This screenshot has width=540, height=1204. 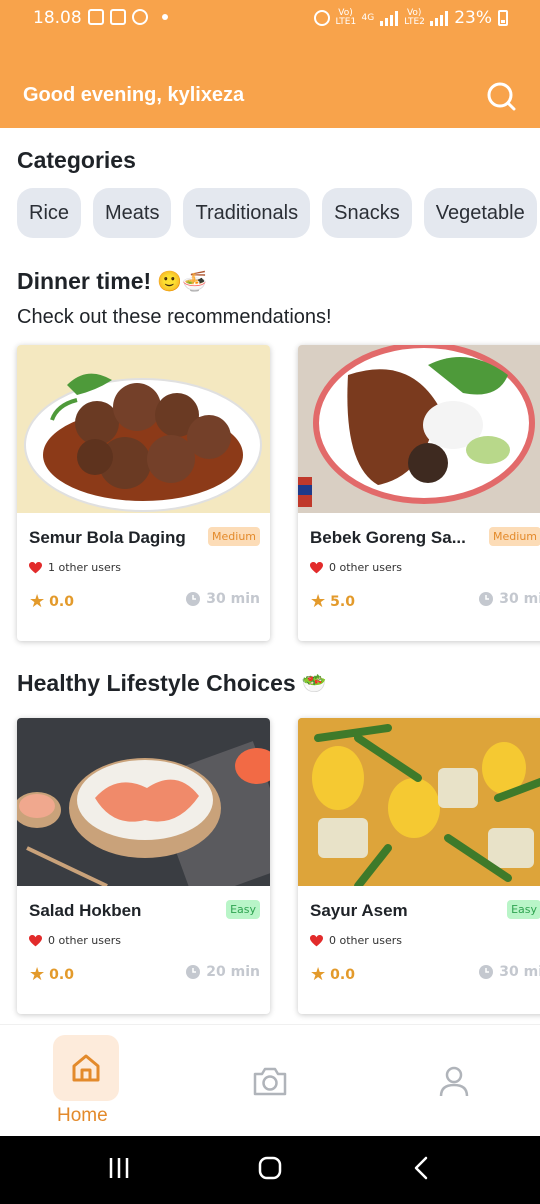 What do you see at coordinates (270, 18) in the screenshot?
I see `status-bar: 18.08 Vo) LTE1 4G Vo) LTE2 23%` at bounding box center [270, 18].